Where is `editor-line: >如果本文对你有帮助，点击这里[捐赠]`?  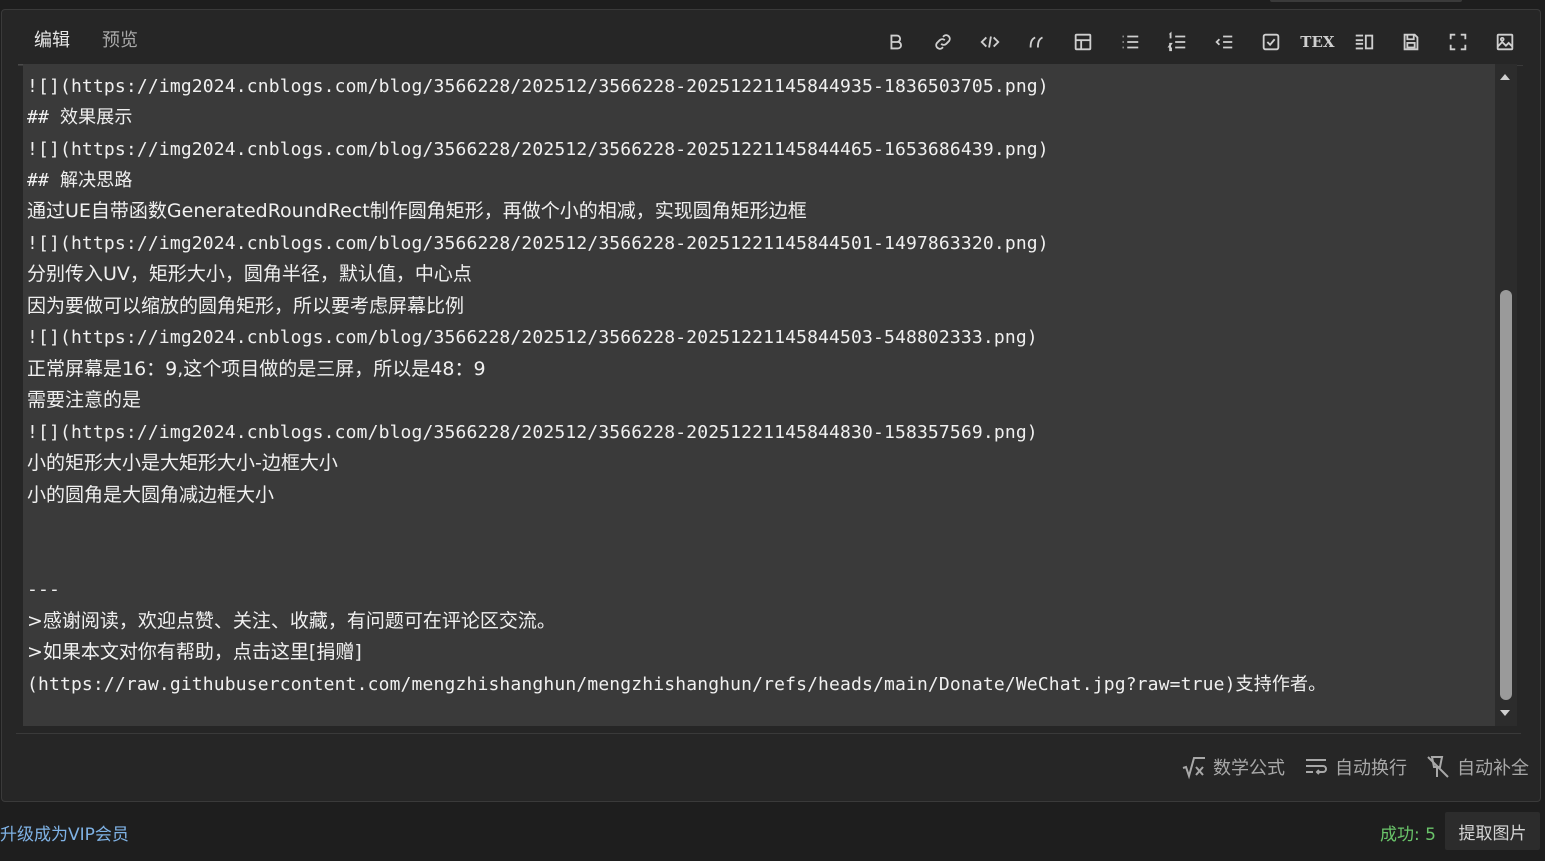 editor-line: >如果本文对你有帮助，点击这里[捐赠] is located at coordinates (194, 652).